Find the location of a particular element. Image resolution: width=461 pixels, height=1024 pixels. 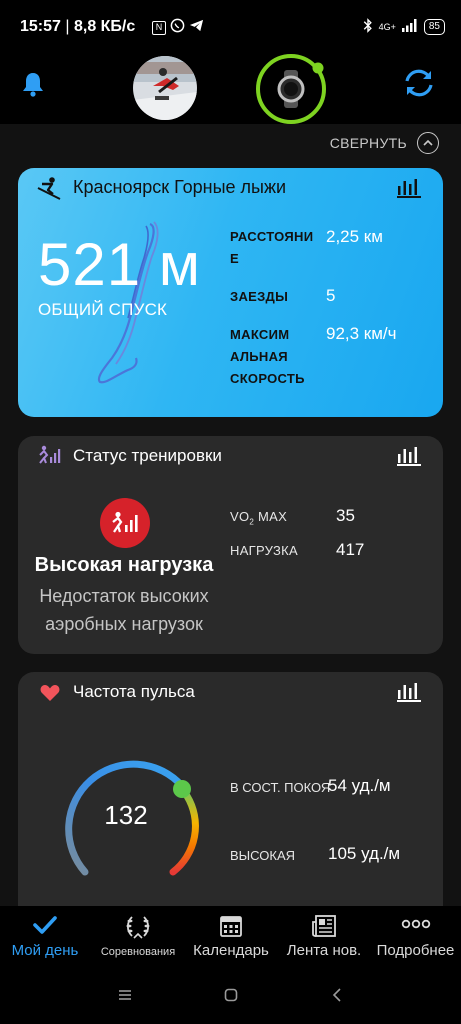

nav-calendar: Календарь is located at coordinates (231, 937).